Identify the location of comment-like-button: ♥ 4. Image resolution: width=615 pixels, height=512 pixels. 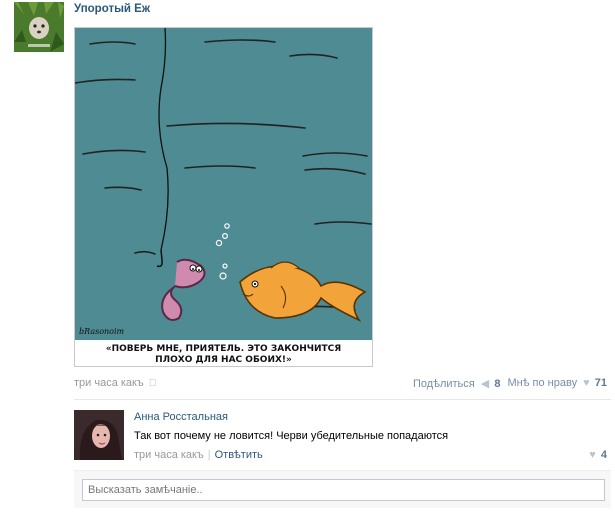
(596, 455).